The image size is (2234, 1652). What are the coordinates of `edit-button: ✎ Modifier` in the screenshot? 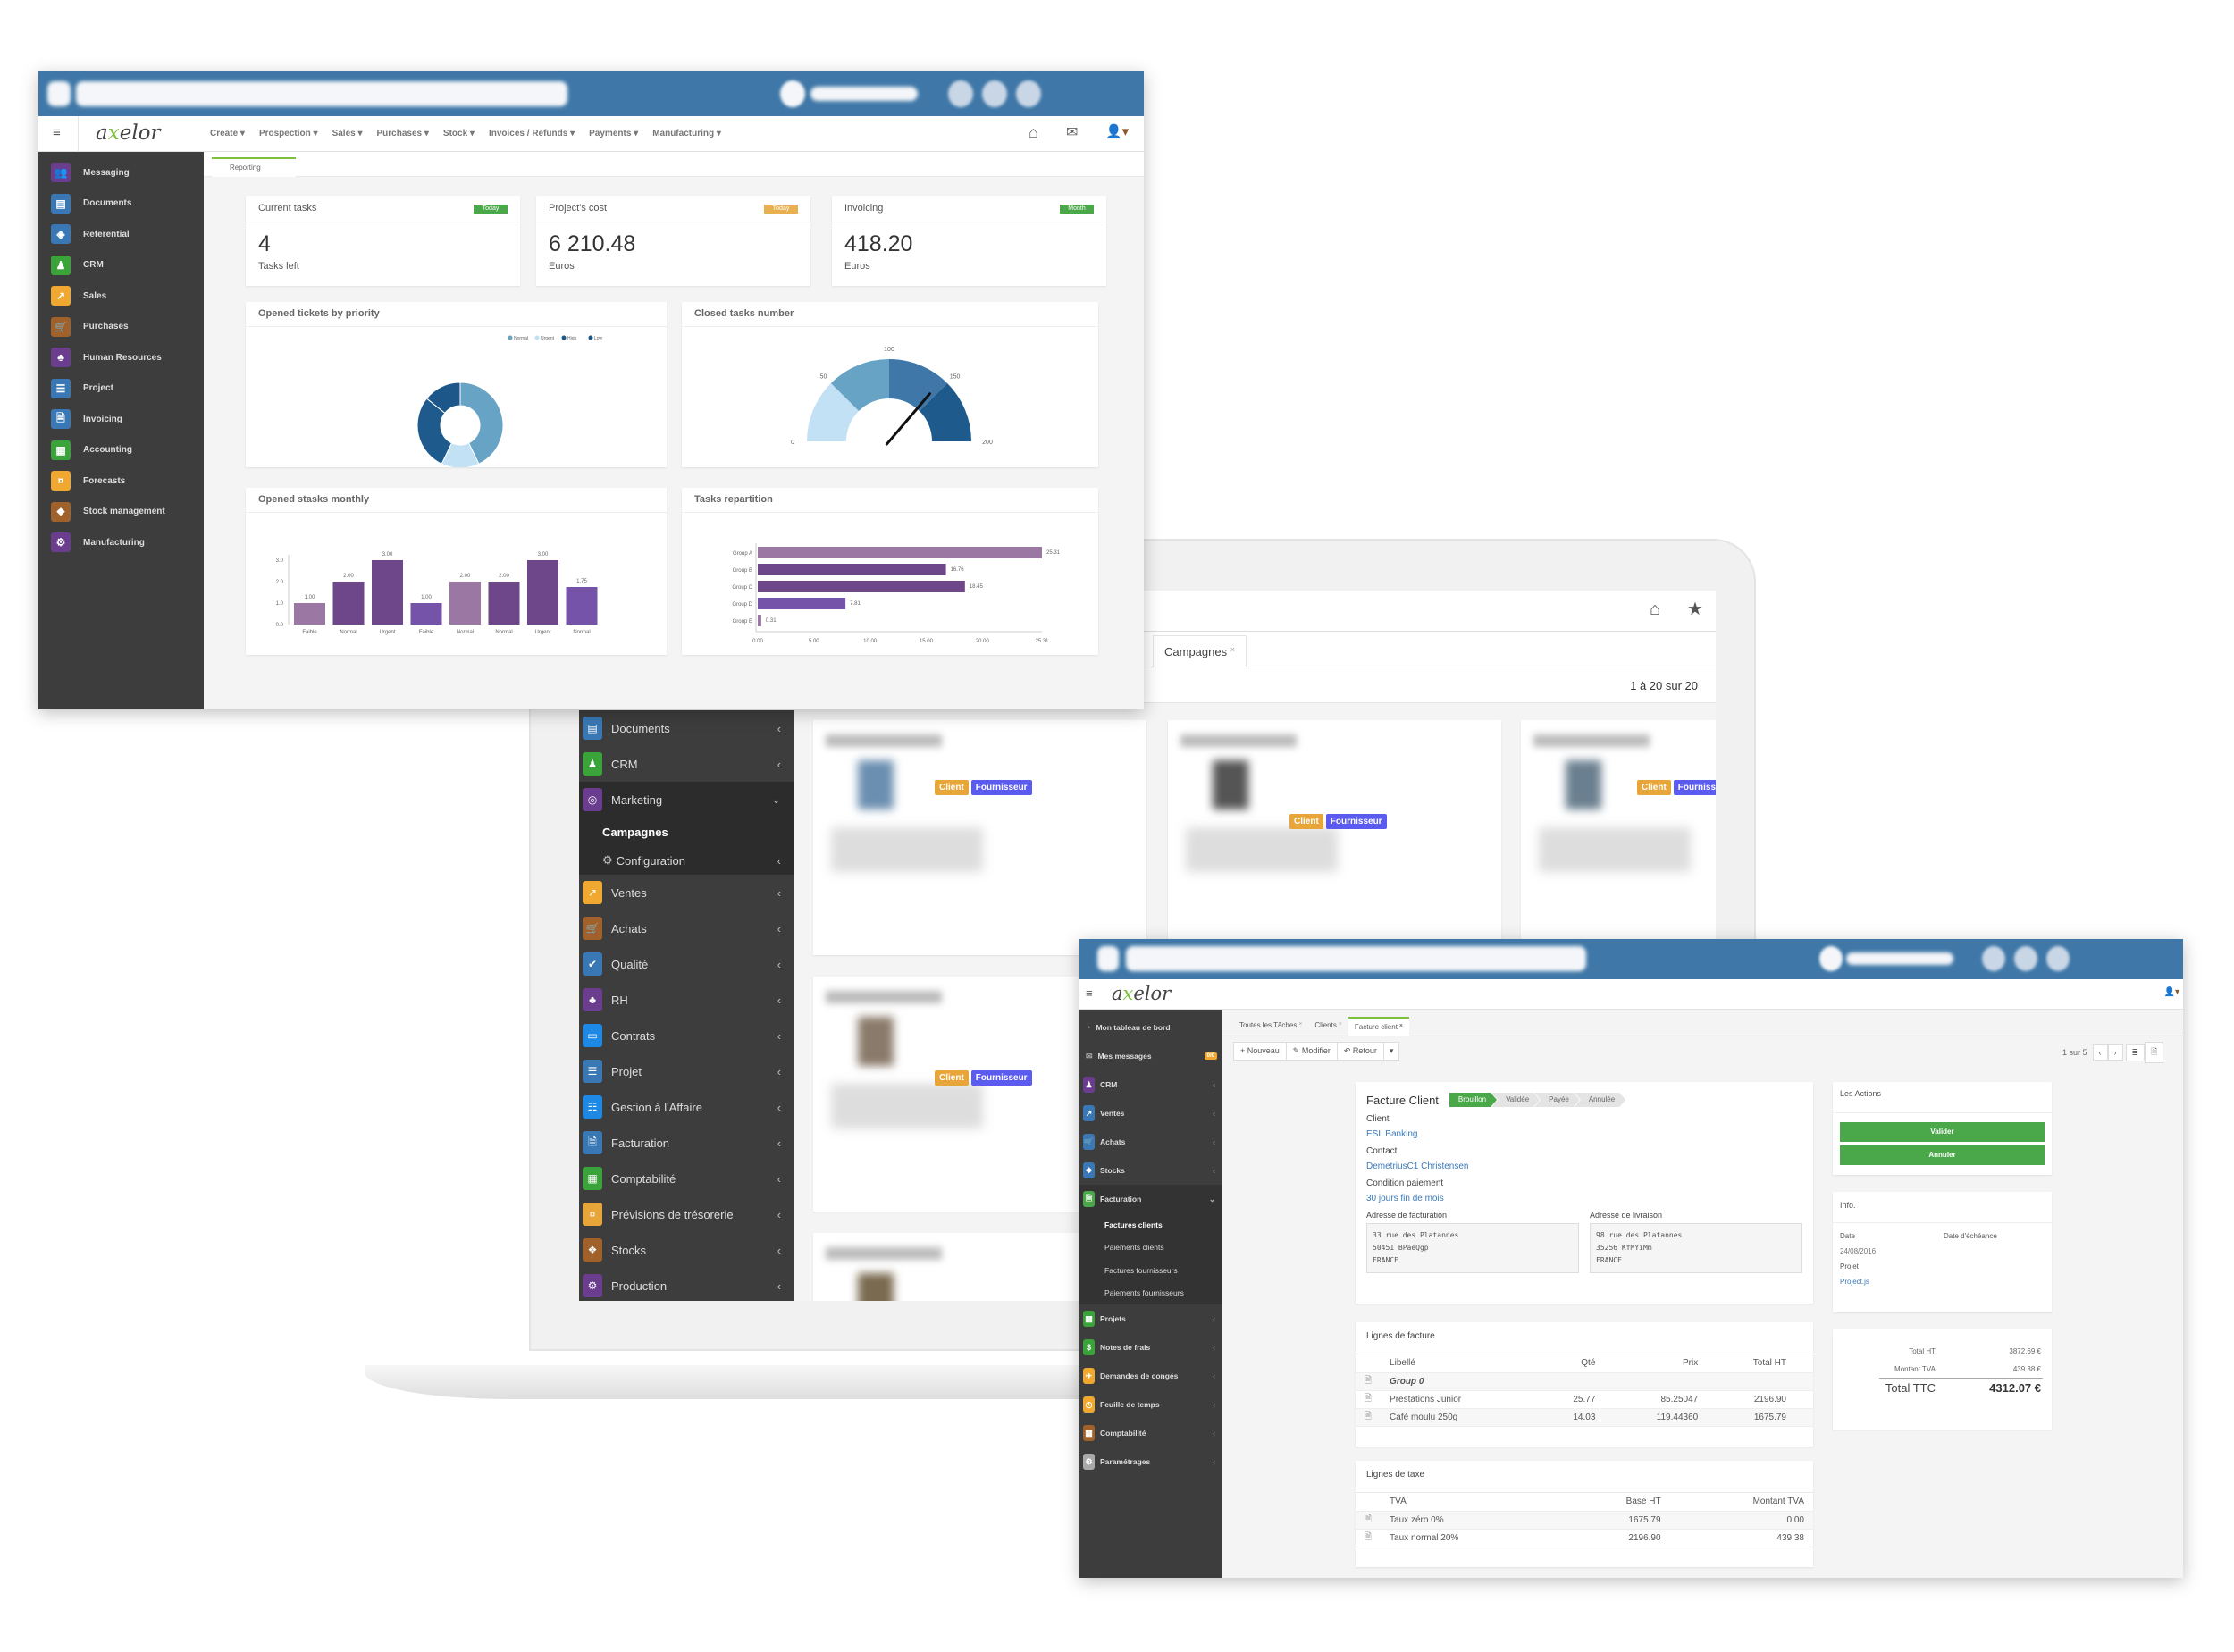 It's located at (1312, 1051).